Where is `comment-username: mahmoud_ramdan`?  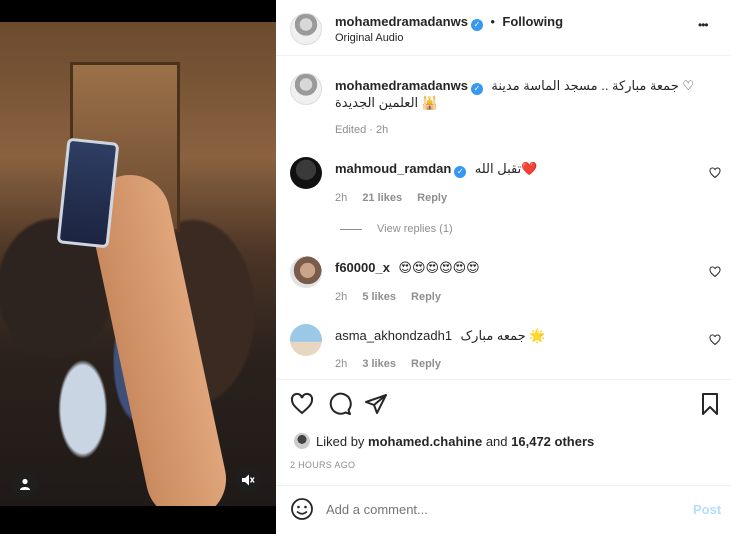
comment-username: mahmoud_ramdan is located at coordinates (393, 168).